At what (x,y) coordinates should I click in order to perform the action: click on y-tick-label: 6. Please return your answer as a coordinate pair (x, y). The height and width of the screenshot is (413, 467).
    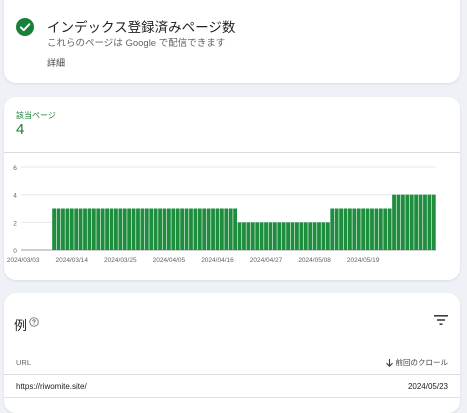
    Looking at the image, I should click on (15, 168).